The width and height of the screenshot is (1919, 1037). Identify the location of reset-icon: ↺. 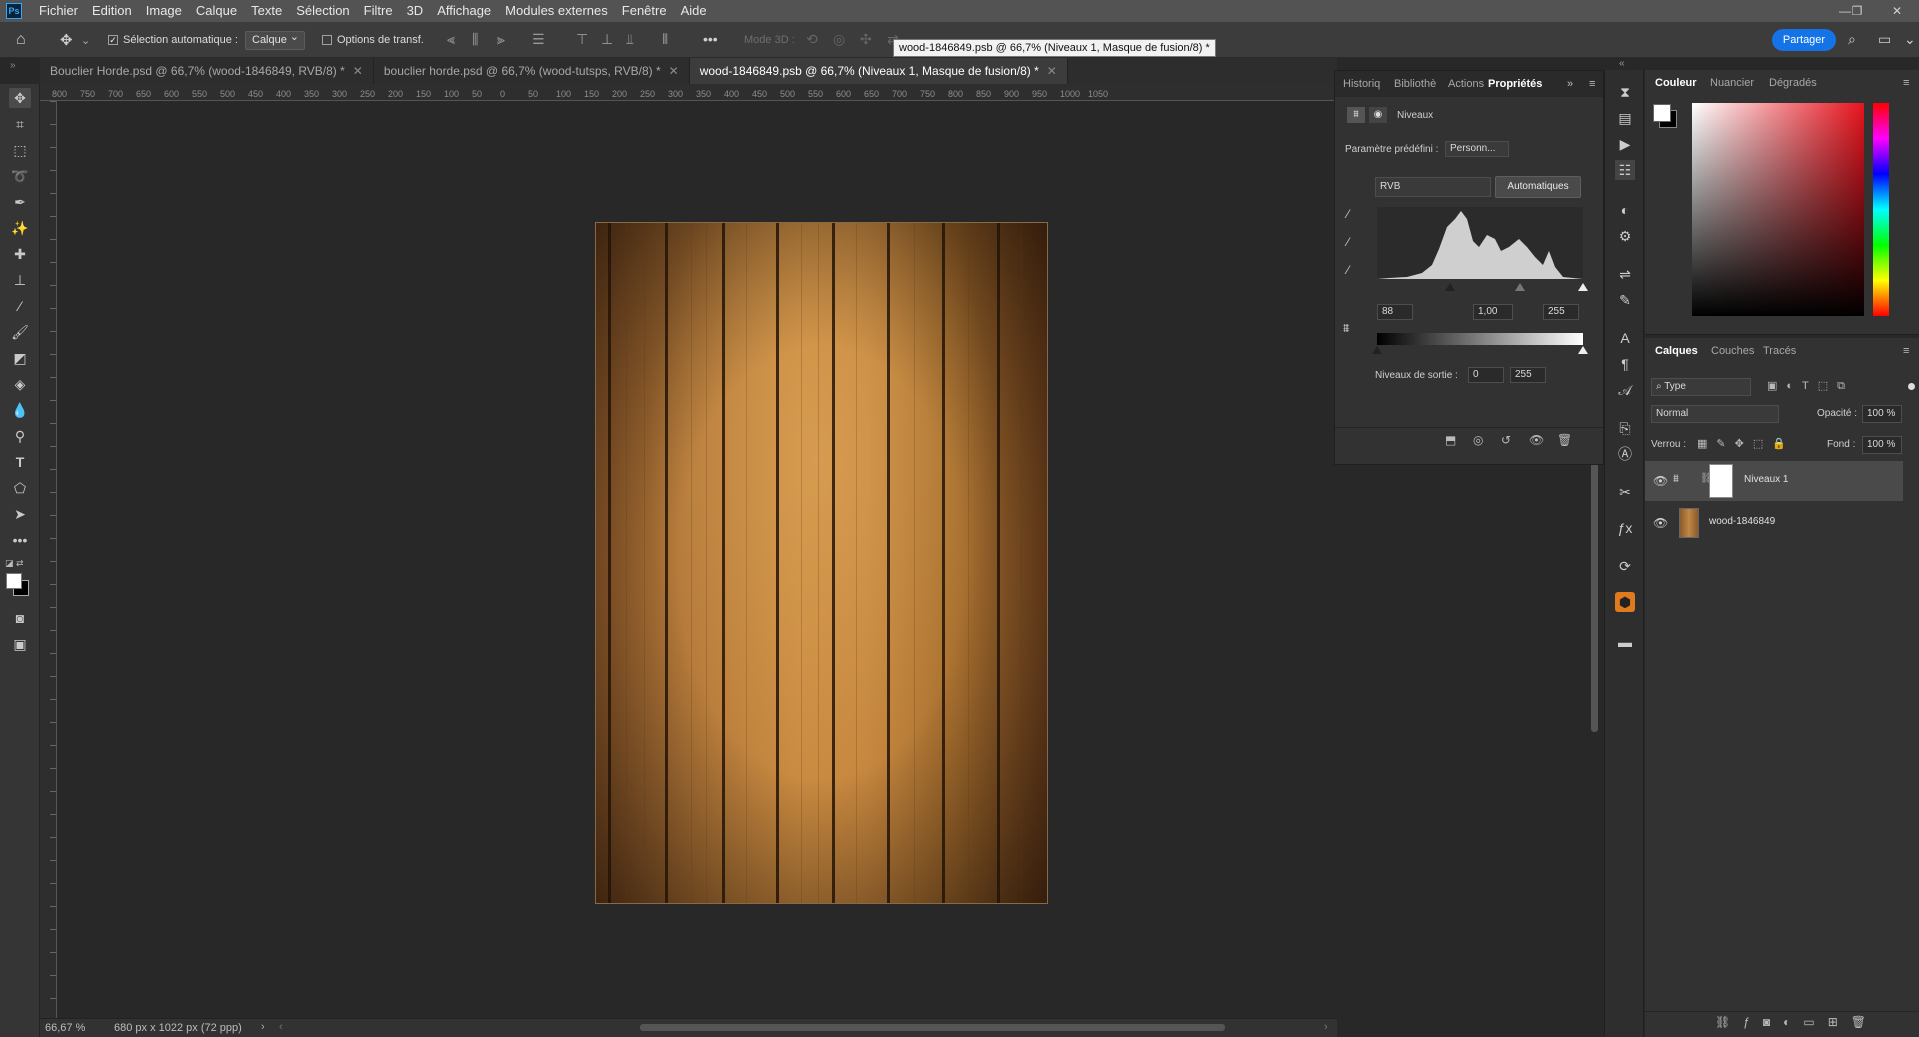
(1506, 440).